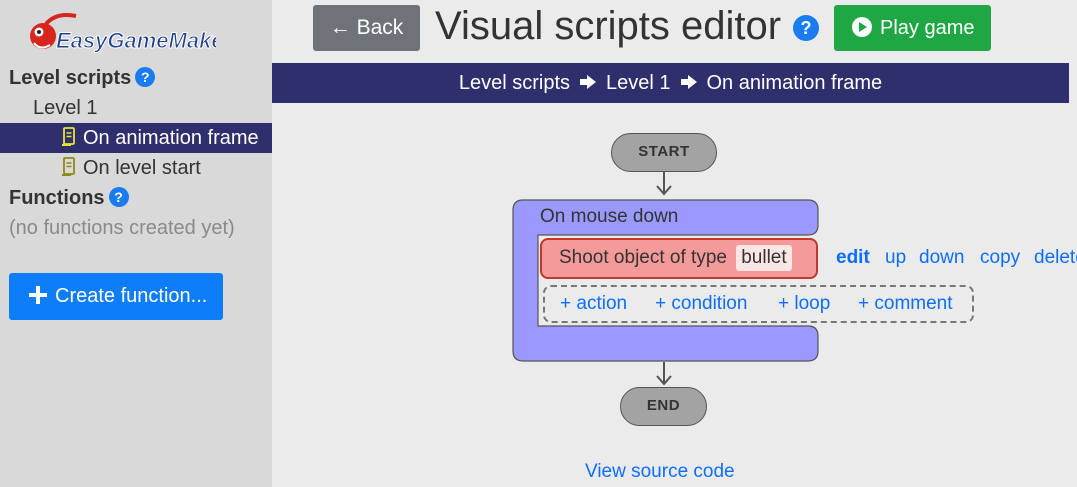 The width and height of the screenshot is (1077, 487). Describe the element at coordinates (927, 28) in the screenshot. I see `play-game-label: Play game` at that location.